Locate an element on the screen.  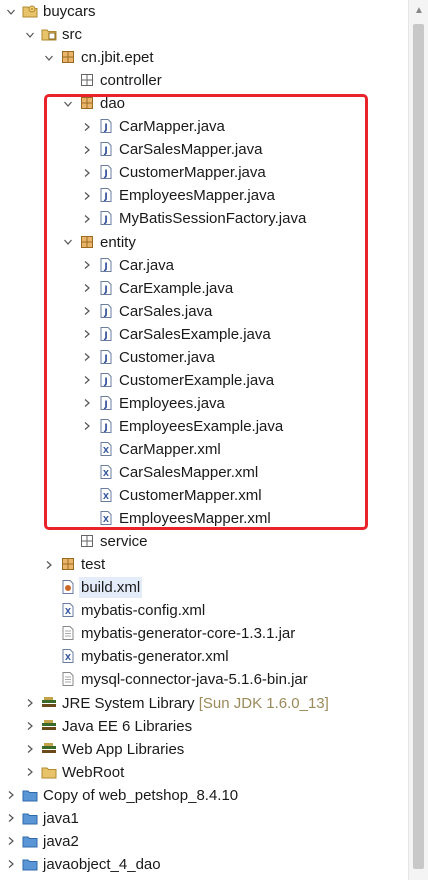
tree-item-mybatis-config-xml: Xmybatis-config.xml is located at coordinates (204, 610).